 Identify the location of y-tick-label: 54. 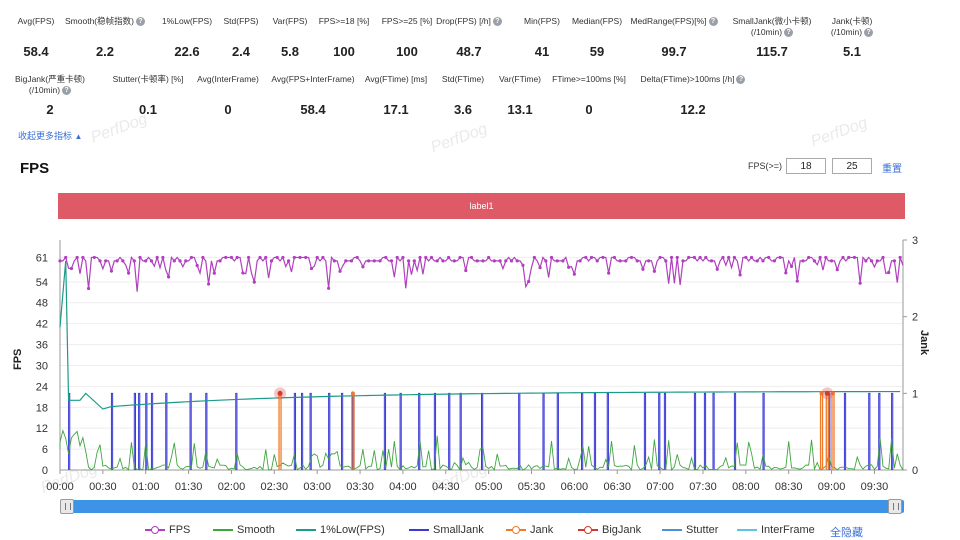
(42, 283).